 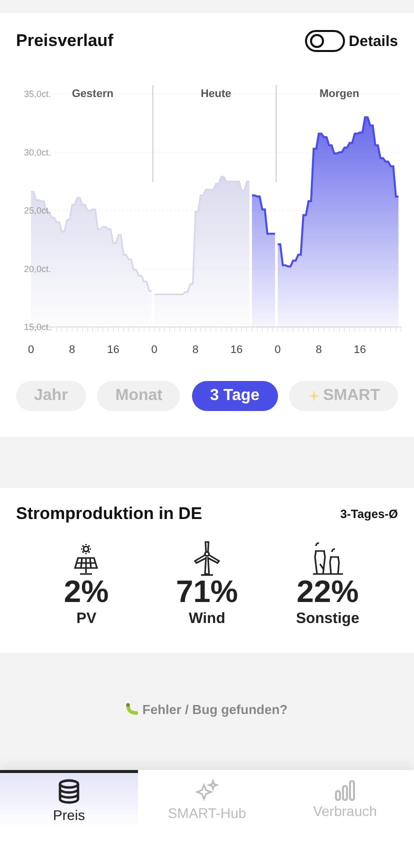 I want to click on range-tab: 3 Tage, so click(x=235, y=396).